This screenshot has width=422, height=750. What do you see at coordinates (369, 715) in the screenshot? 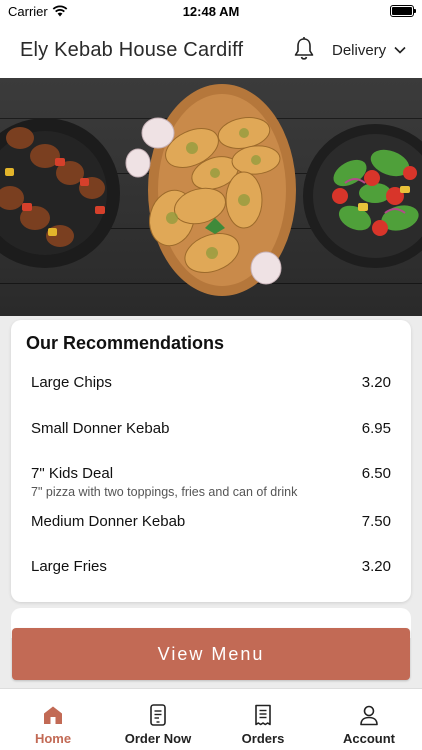
I see `person-icon` at bounding box center [369, 715].